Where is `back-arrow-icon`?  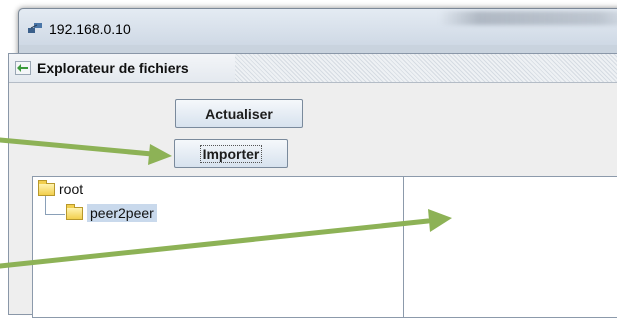 back-arrow-icon is located at coordinates (23, 68).